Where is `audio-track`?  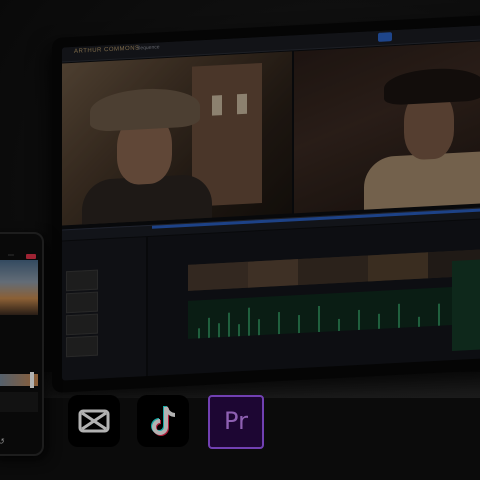 audio-track is located at coordinates (334, 312).